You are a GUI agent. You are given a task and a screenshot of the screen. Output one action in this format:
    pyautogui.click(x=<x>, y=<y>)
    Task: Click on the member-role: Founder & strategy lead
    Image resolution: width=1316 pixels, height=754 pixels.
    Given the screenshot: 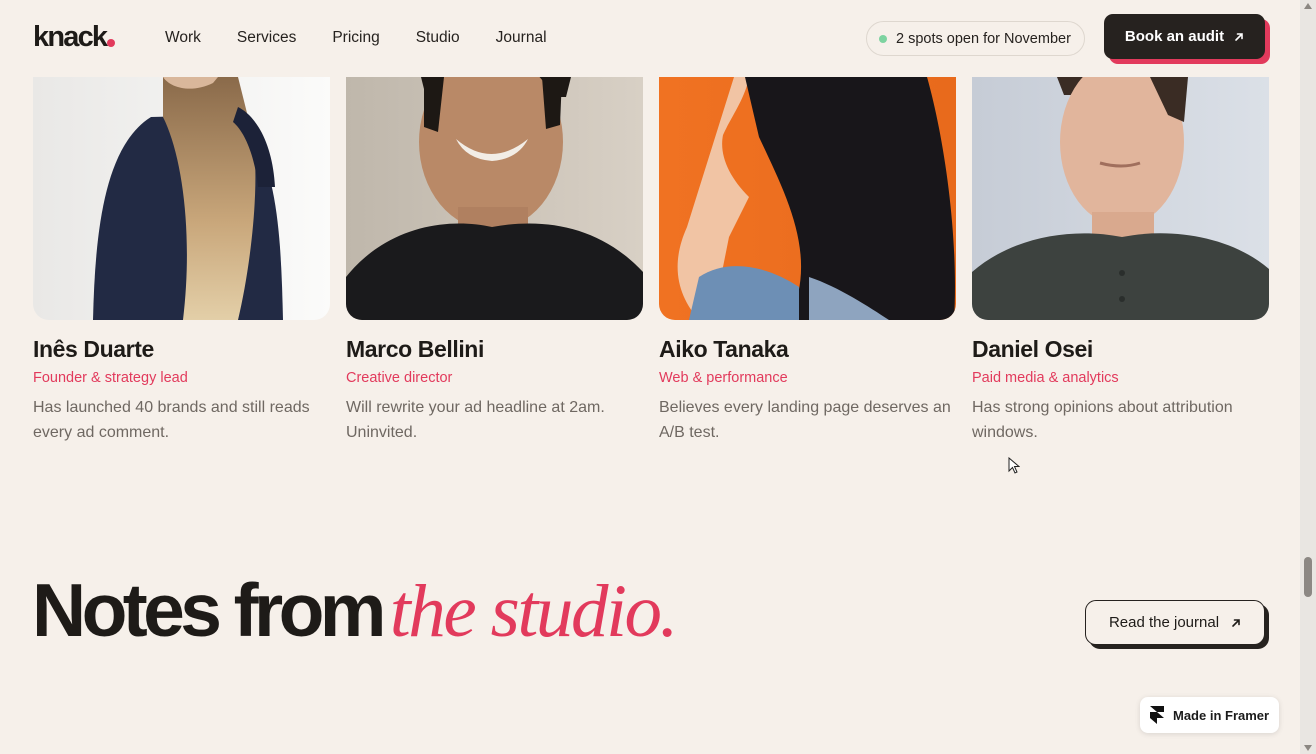 What is the action you would take?
    pyautogui.click(x=110, y=378)
    